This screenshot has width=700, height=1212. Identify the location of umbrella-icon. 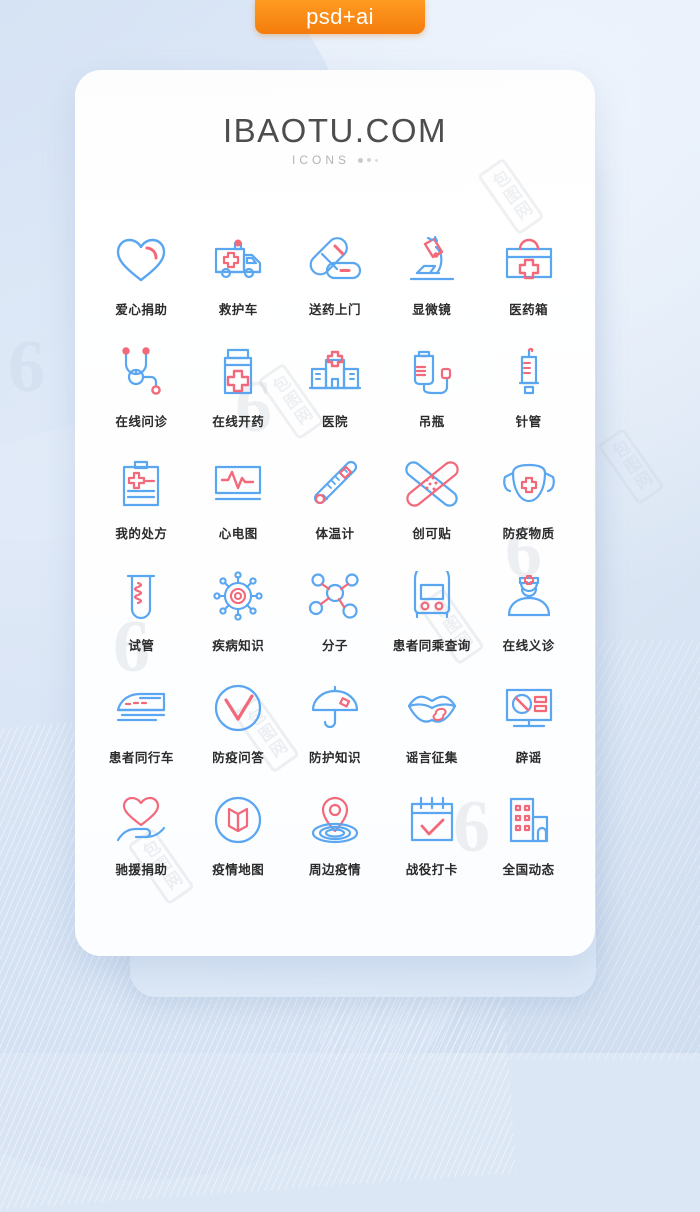
(335, 708).